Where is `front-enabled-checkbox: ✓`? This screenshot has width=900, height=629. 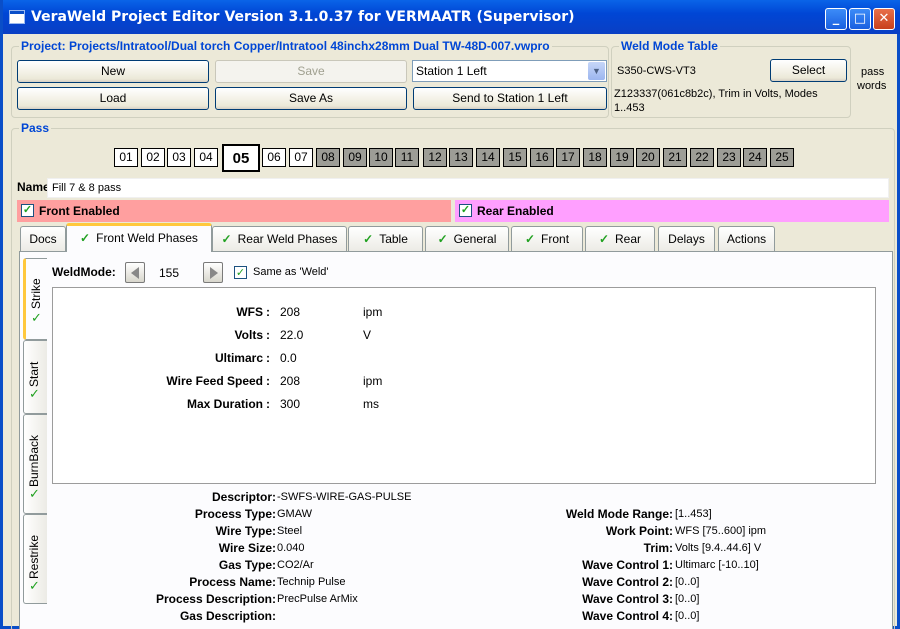
front-enabled-checkbox: ✓ is located at coordinates (27, 210).